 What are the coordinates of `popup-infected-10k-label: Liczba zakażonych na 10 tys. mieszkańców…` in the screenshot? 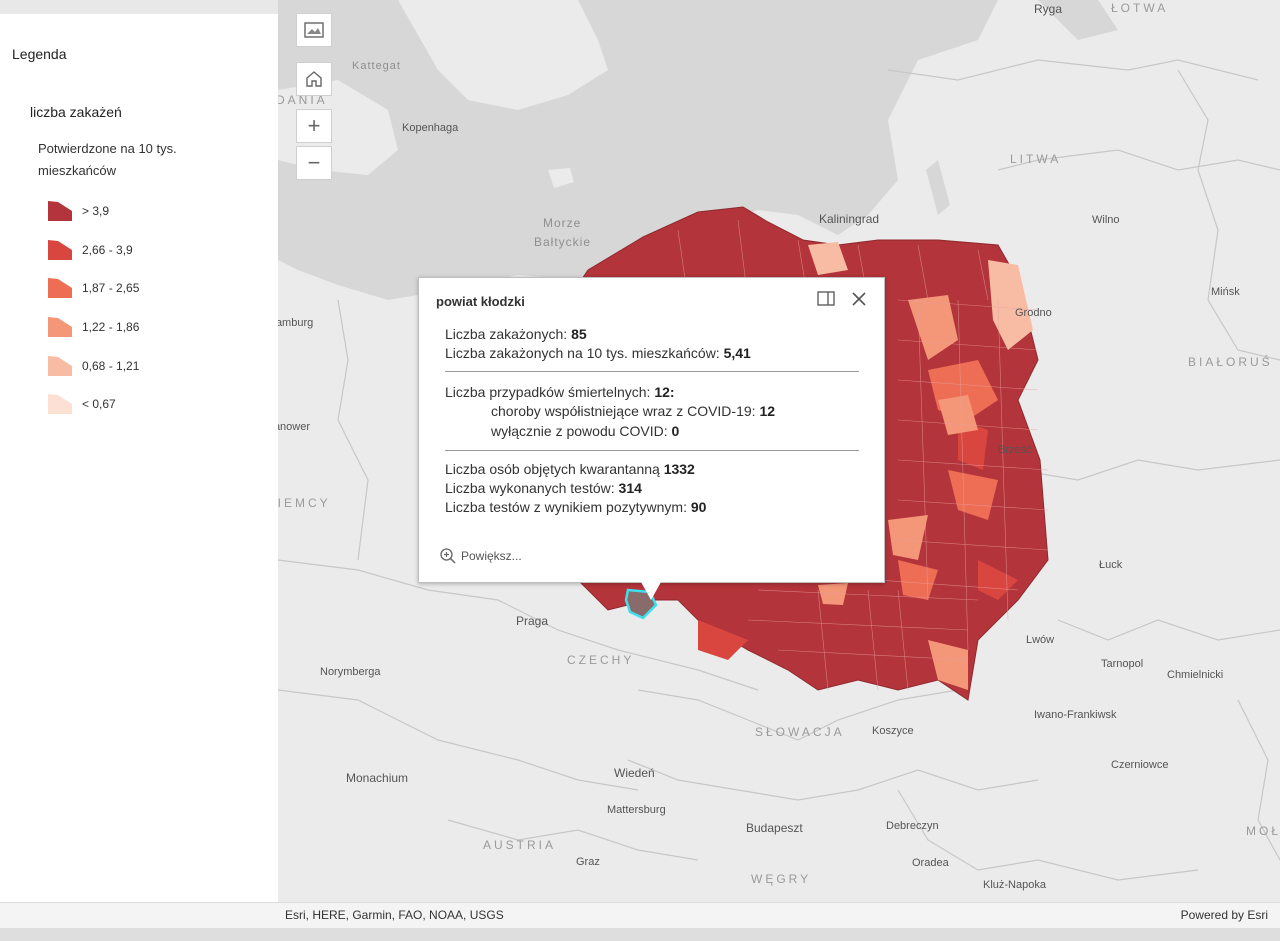 It's located at (584, 353).